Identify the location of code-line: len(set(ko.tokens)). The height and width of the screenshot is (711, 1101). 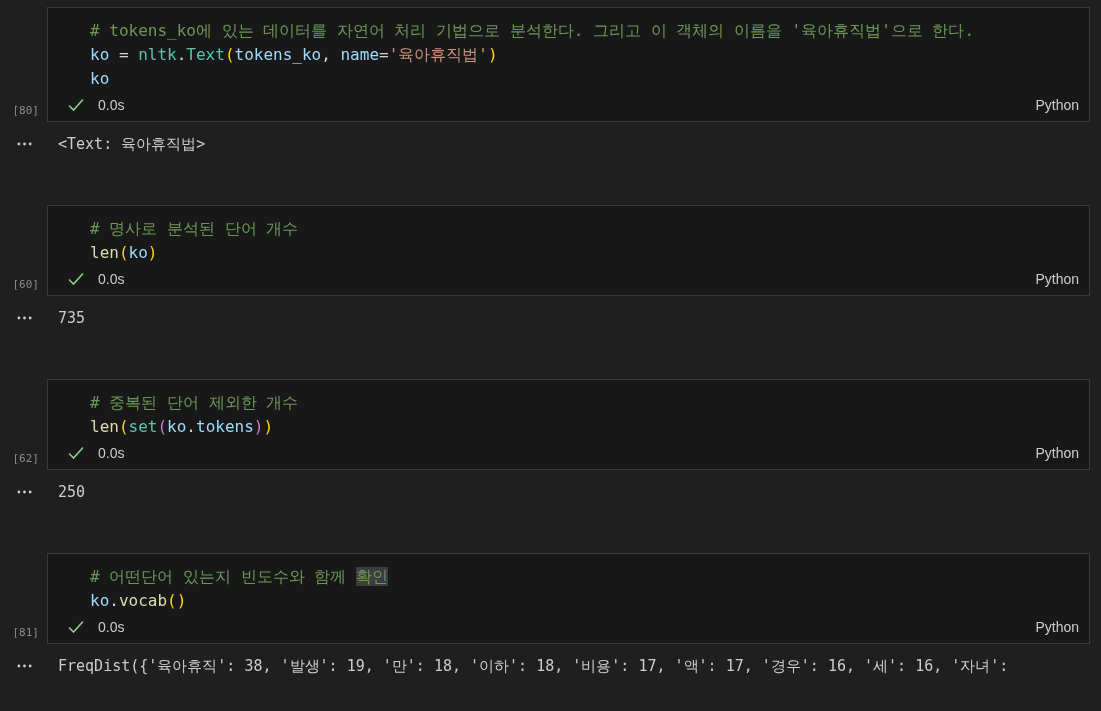
(182, 427).